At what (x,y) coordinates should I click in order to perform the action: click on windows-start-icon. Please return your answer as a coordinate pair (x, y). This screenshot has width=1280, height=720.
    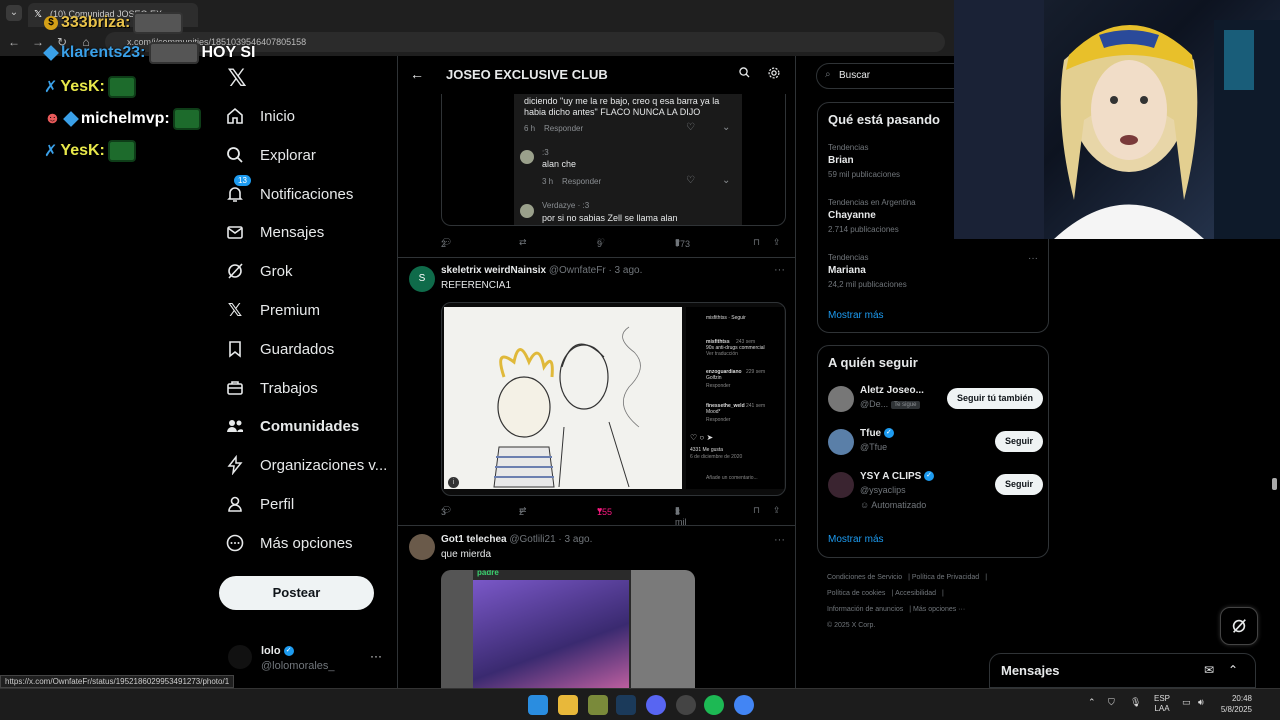
    Looking at the image, I should click on (538, 705).